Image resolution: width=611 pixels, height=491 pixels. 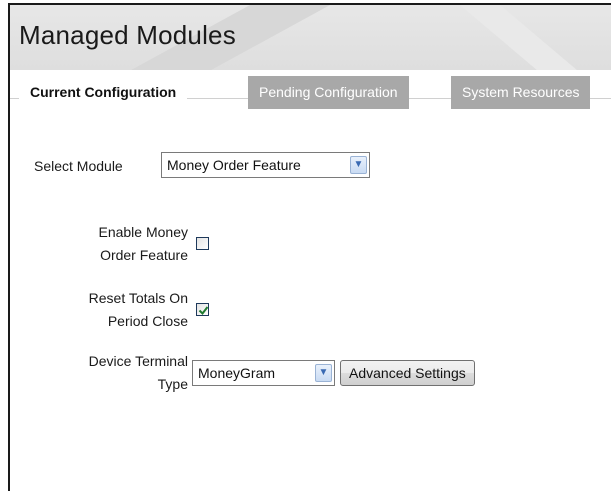 What do you see at coordinates (521, 92) in the screenshot?
I see `tab-system-resources: System Resources` at bounding box center [521, 92].